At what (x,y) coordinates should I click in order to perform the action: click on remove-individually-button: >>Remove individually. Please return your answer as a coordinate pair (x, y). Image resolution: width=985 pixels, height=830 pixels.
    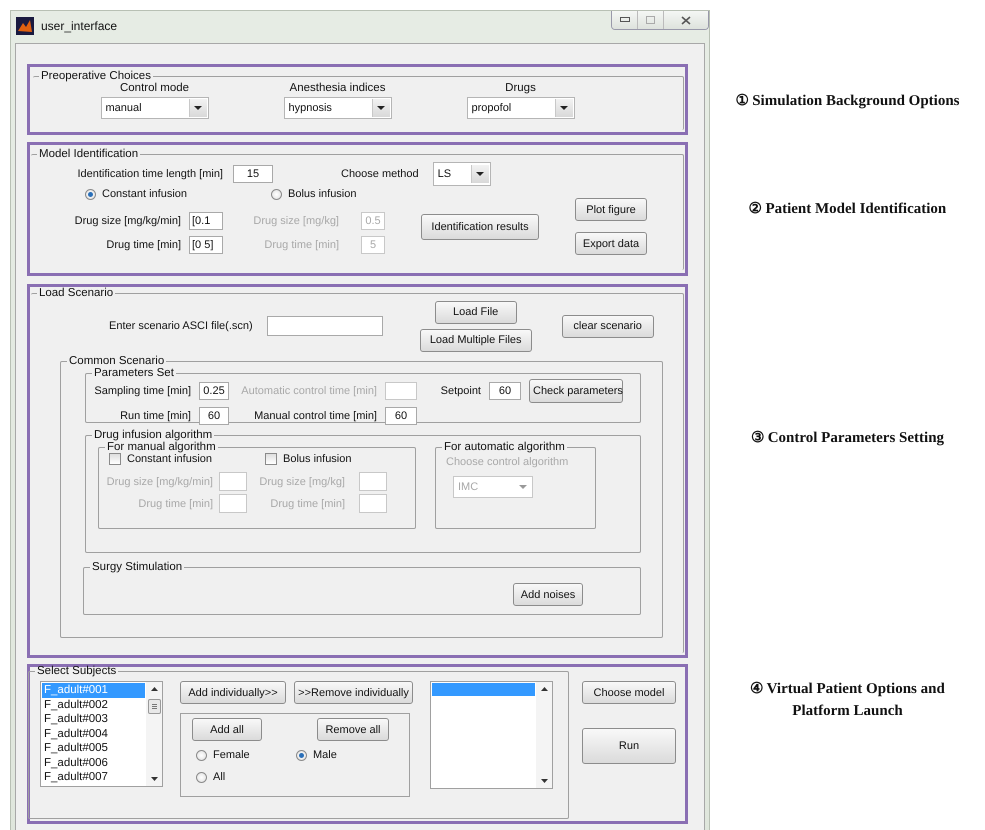
    Looking at the image, I should click on (353, 692).